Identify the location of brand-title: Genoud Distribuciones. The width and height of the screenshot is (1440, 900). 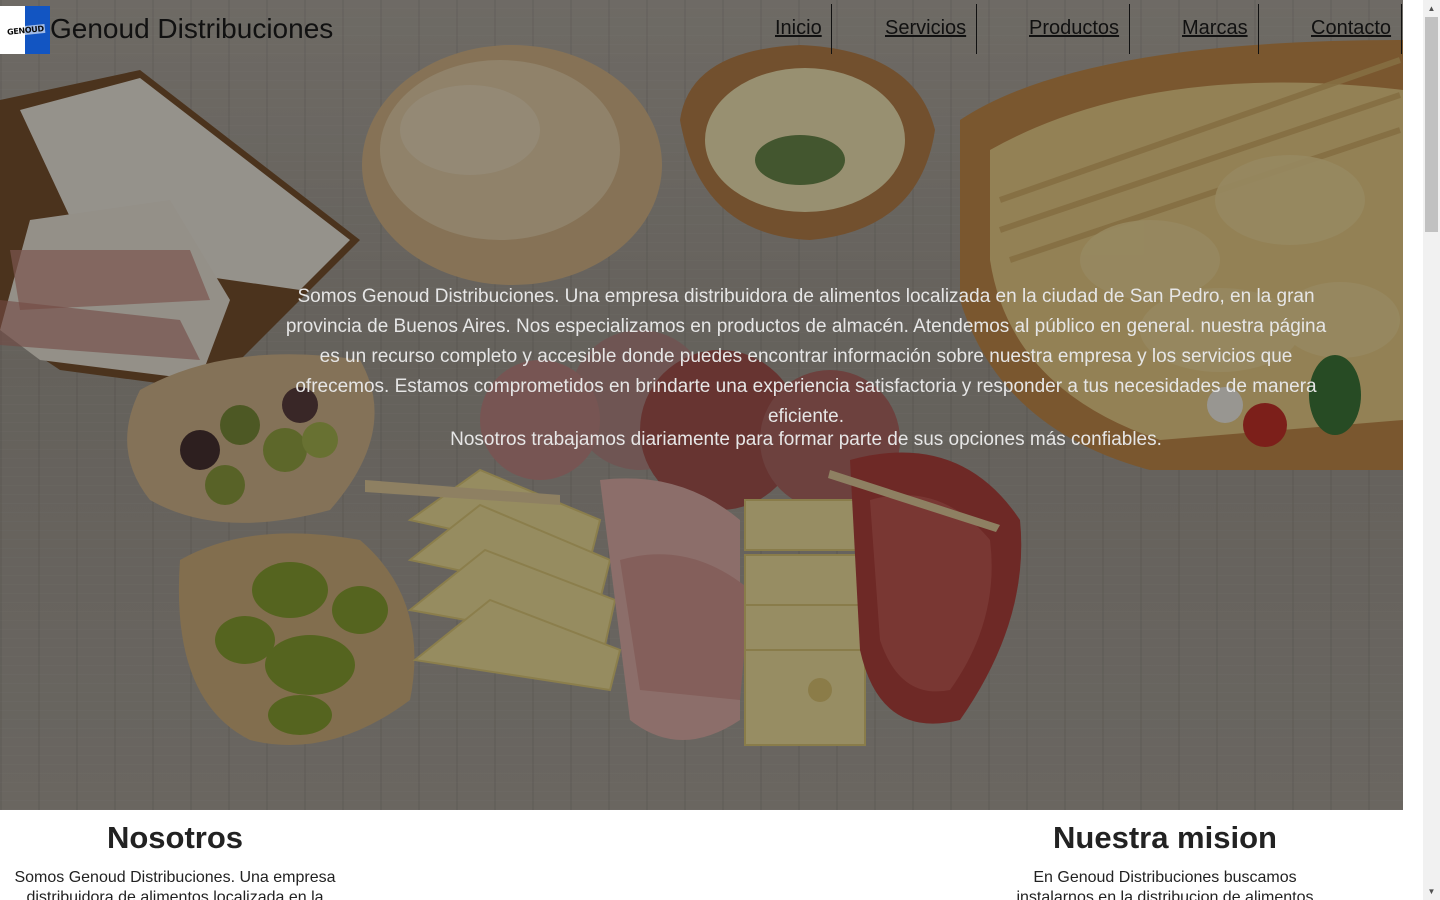
(192, 28).